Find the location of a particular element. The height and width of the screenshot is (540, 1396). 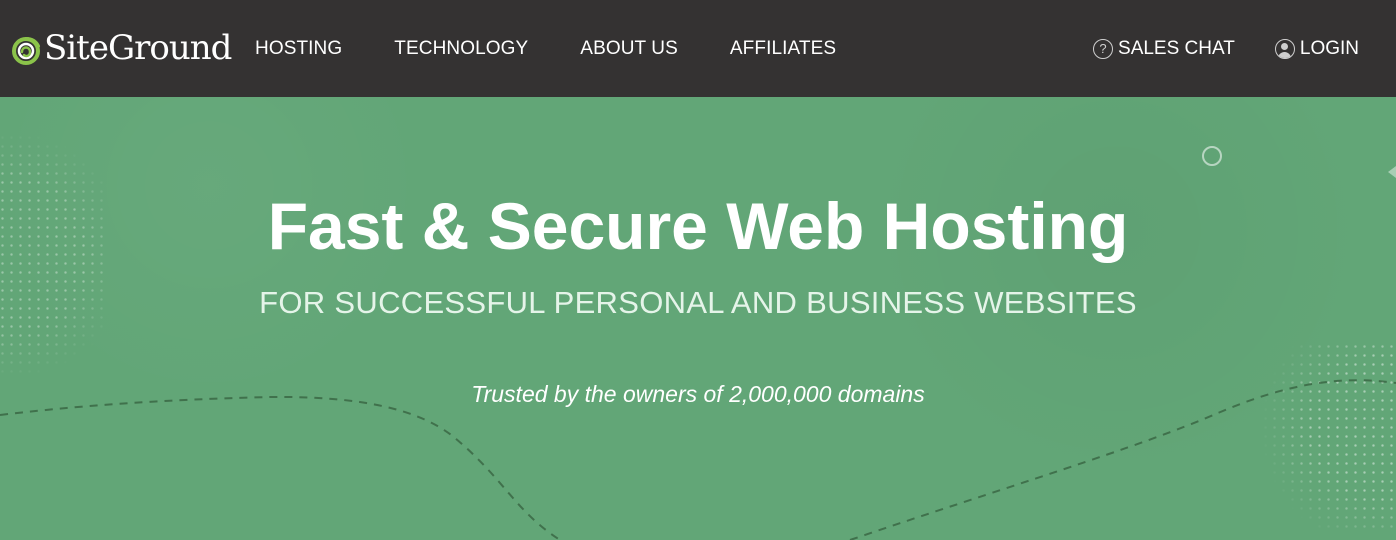

utility-nav: ? SALES CHAT LOGIN is located at coordinates (1226, 48).